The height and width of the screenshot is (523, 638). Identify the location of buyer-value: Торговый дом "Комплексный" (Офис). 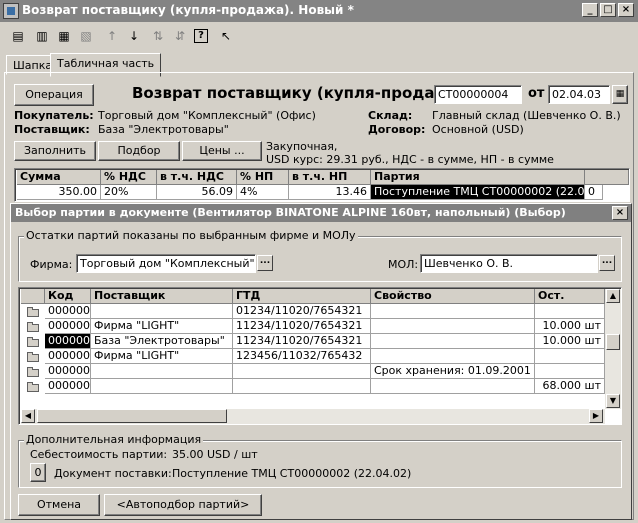
(207, 115).